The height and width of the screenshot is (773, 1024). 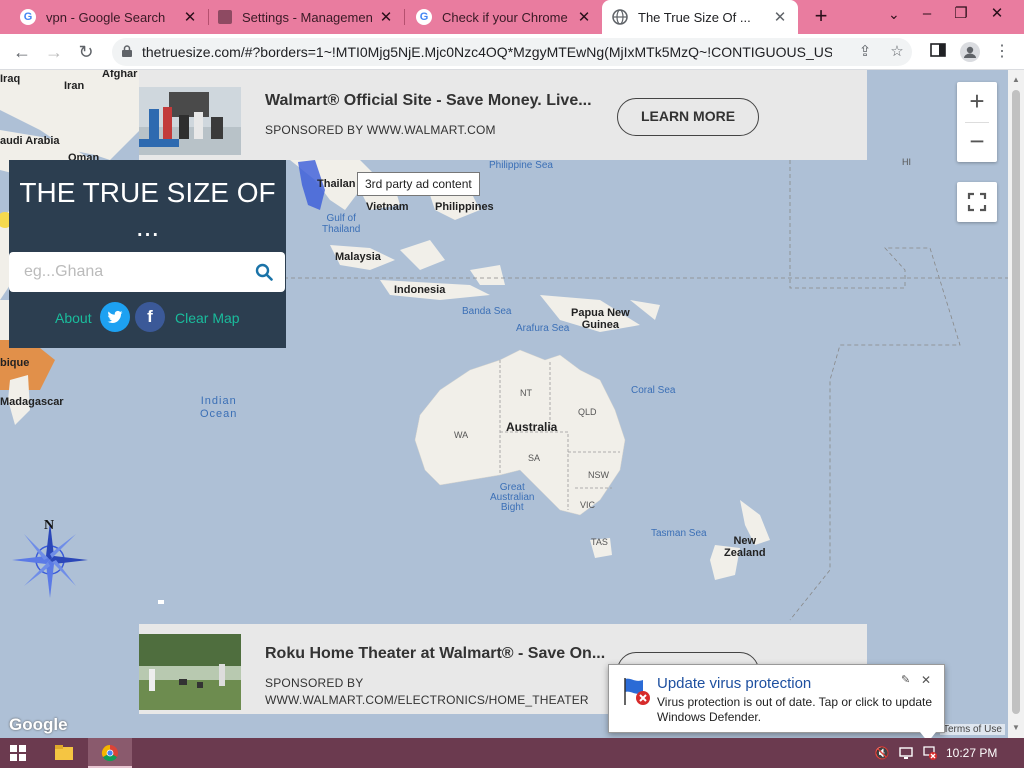 What do you see at coordinates (30, 141) in the screenshot?
I see `label-saudi-arabia: audi Arabia` at bounding box center [30, 141].